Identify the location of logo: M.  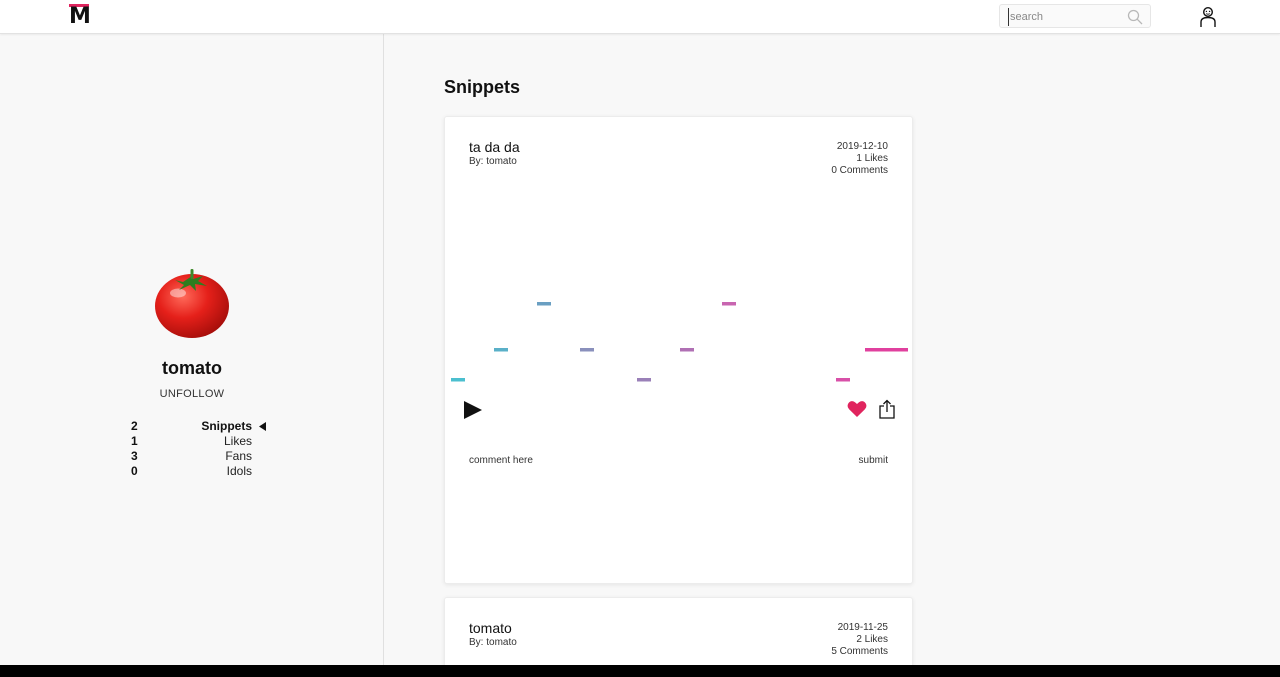
(80, 16).